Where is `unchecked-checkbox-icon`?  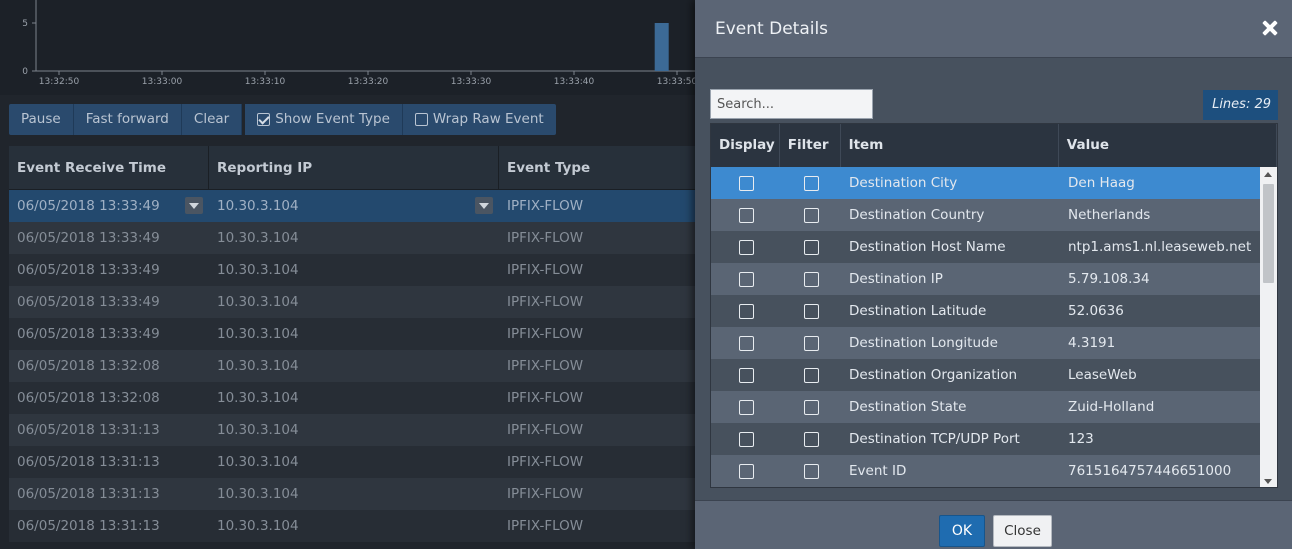
unchecked-checkbox-icon is located at coordinates (421, 119).